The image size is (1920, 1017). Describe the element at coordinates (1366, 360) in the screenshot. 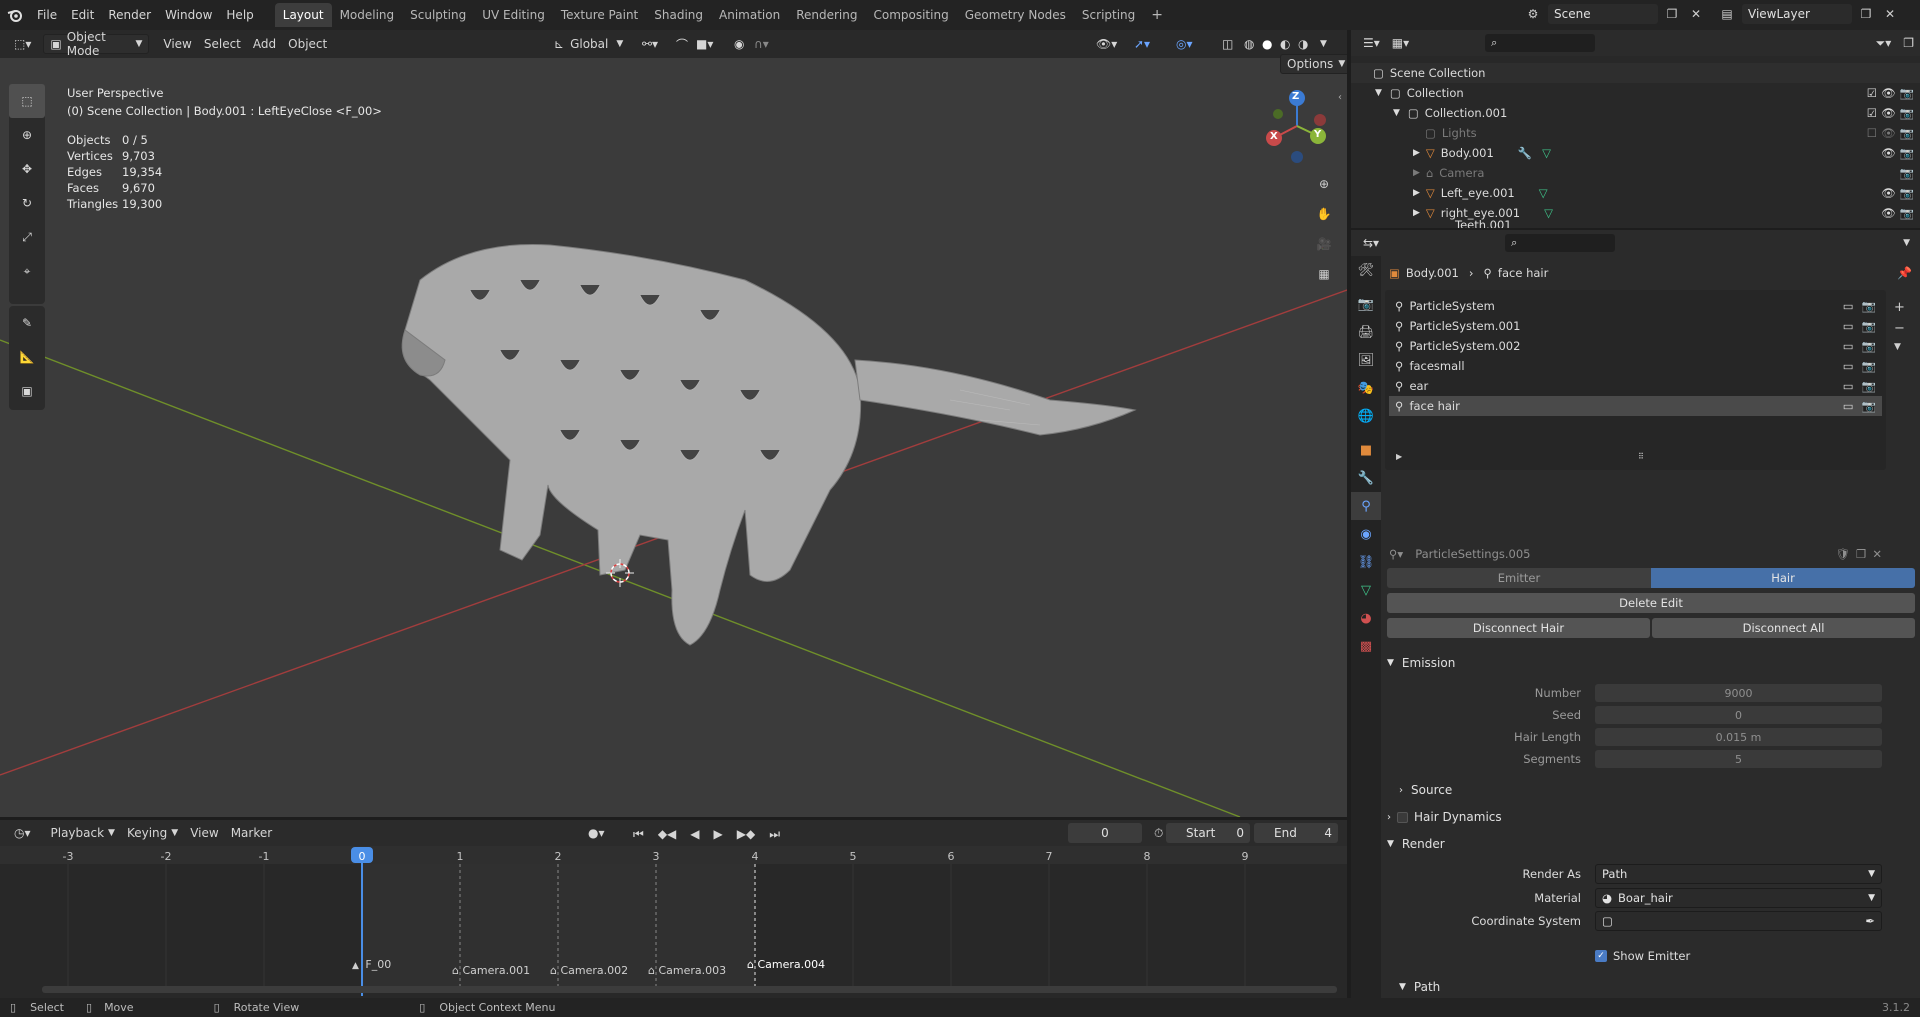

I see `view-layer-tab-icon: 🖼` at that location.